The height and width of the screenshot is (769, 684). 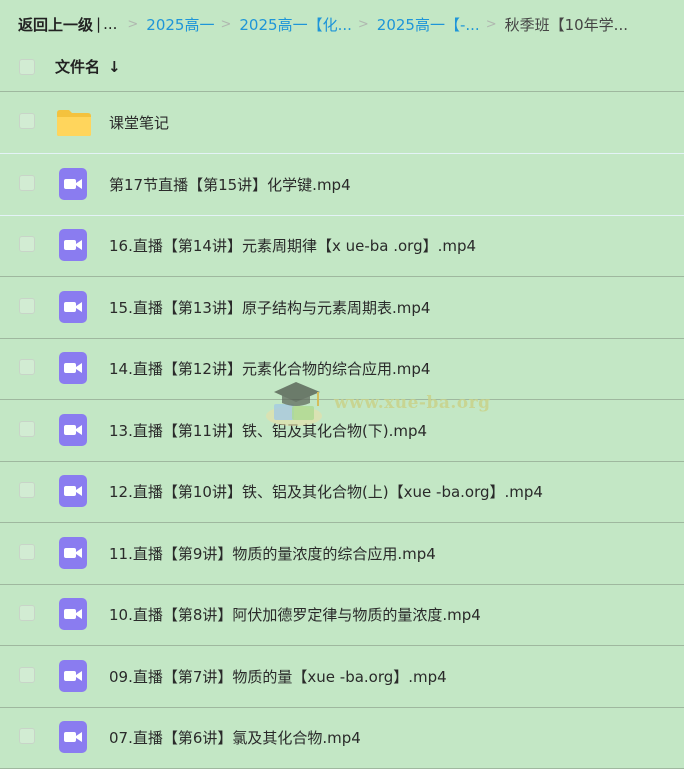 What do you see at coordinates (180, 24) in the screenshot?
I see `breadcrumb-item-1: 2025高一` at bounding box center [180, 24].